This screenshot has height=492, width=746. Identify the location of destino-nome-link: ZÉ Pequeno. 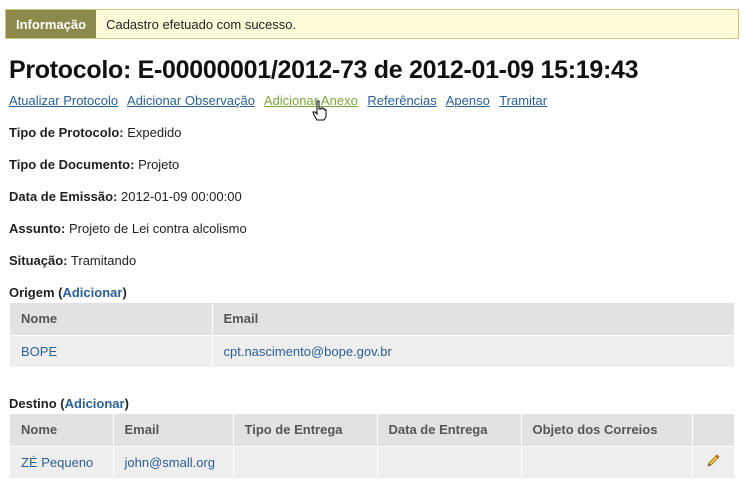
(57, 462).